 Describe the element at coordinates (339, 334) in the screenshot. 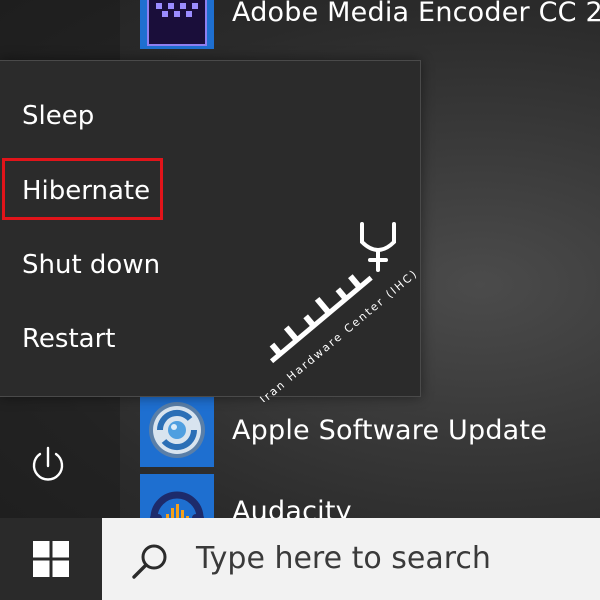

I see `watermark-text: Iran Hardware Center (IHC)` at that location.